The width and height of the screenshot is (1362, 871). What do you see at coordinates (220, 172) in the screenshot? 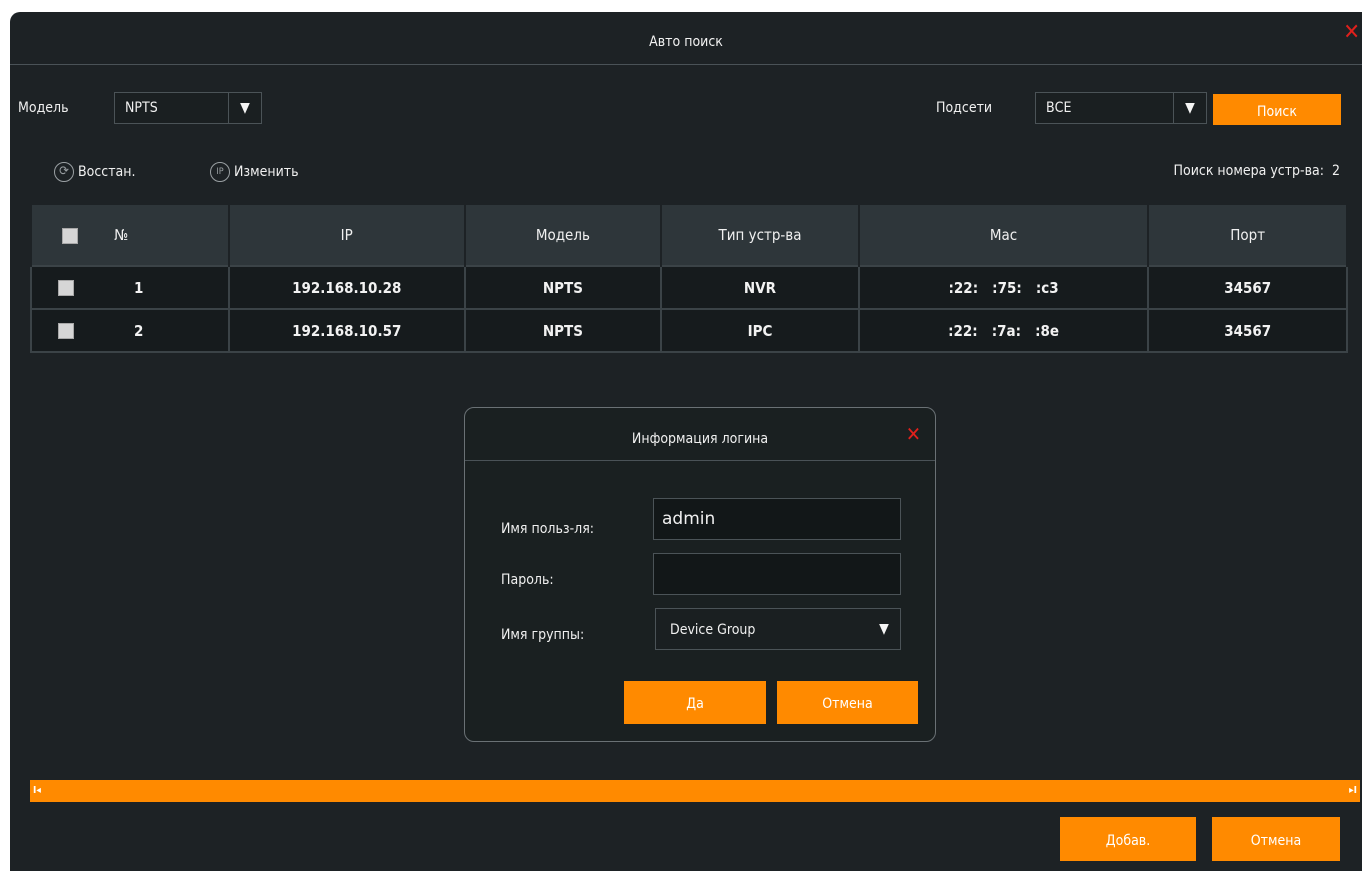
I see `ip-icon: IP` at bounding box center [220, 172].